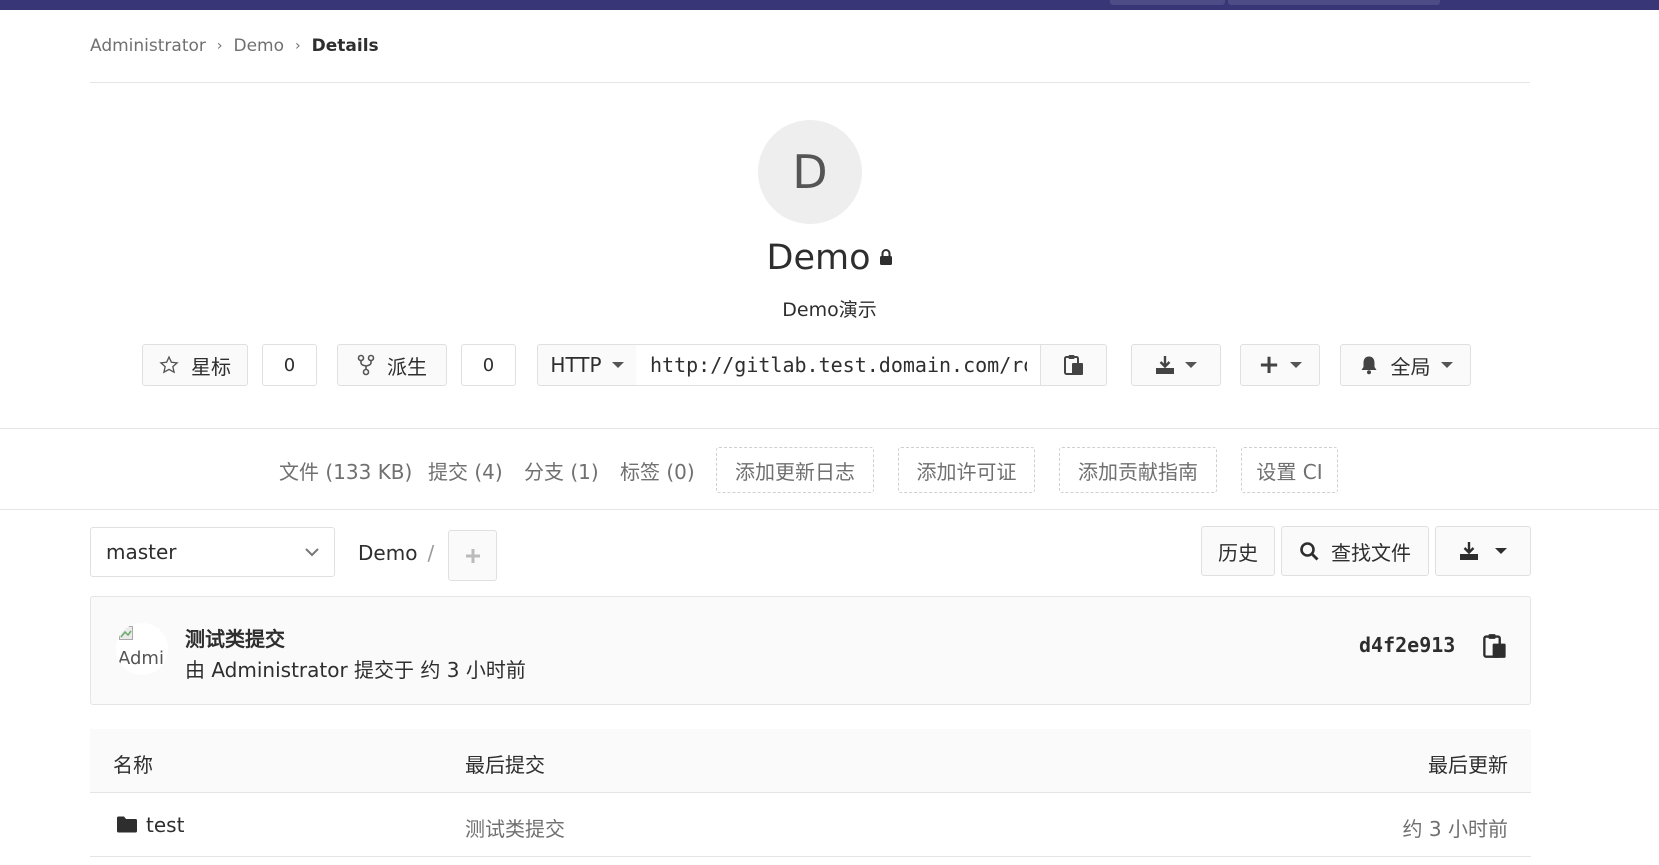  I want to click on protocol-dropdown: HTTP, so click(587, 365).